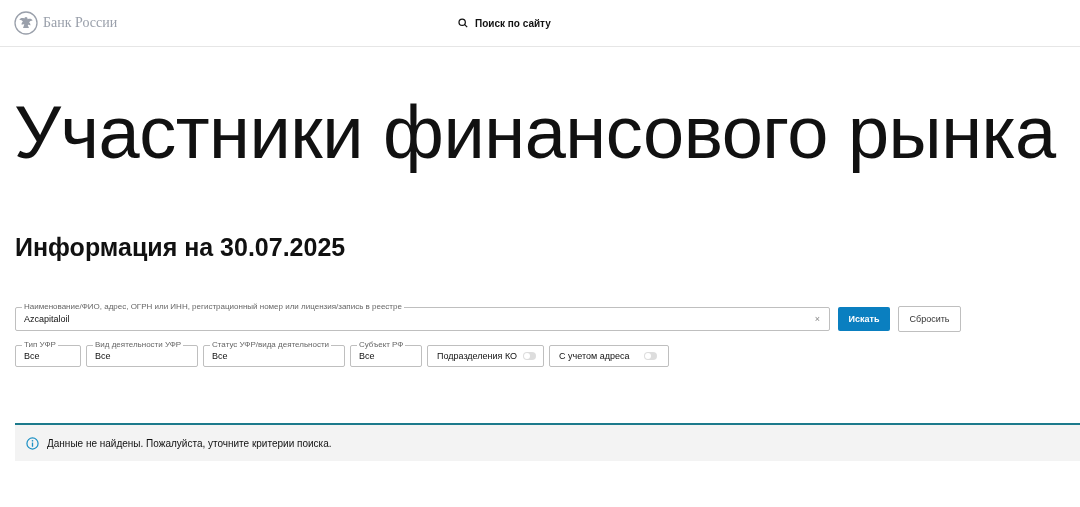  What do you see at coordinates (26, 23) in the screenshot?
I see `eagle-emblem-icon` at bounding box center [26, 23].